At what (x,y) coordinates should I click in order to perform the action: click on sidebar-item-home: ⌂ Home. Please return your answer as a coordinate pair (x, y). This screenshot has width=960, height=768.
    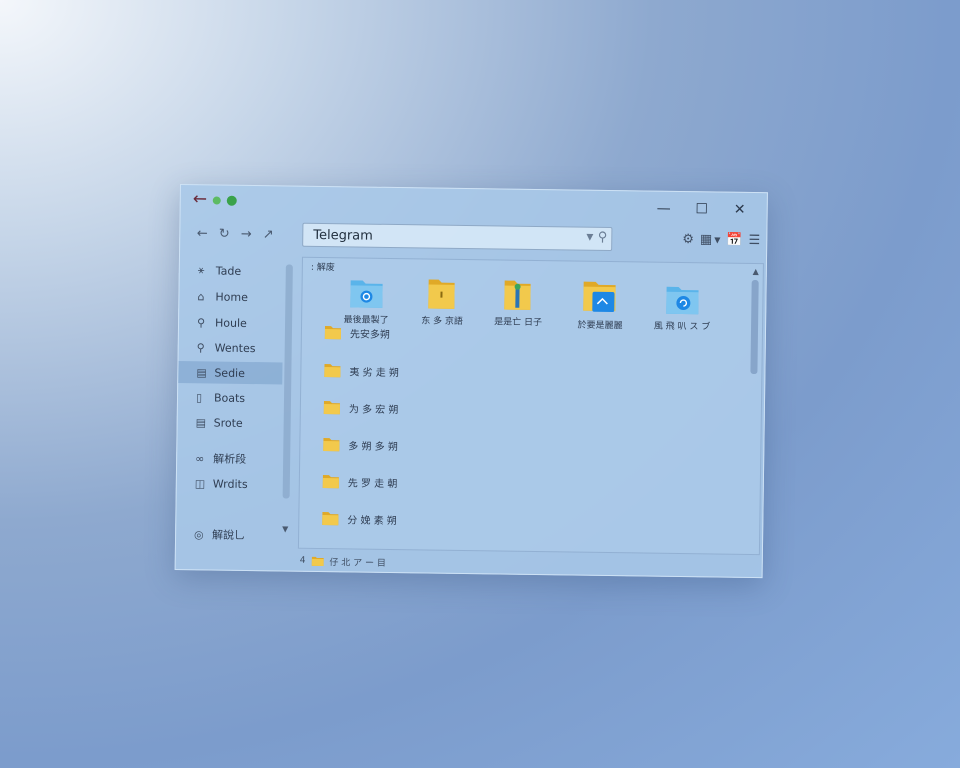
    Looking at the image, I should click on (231, 296).